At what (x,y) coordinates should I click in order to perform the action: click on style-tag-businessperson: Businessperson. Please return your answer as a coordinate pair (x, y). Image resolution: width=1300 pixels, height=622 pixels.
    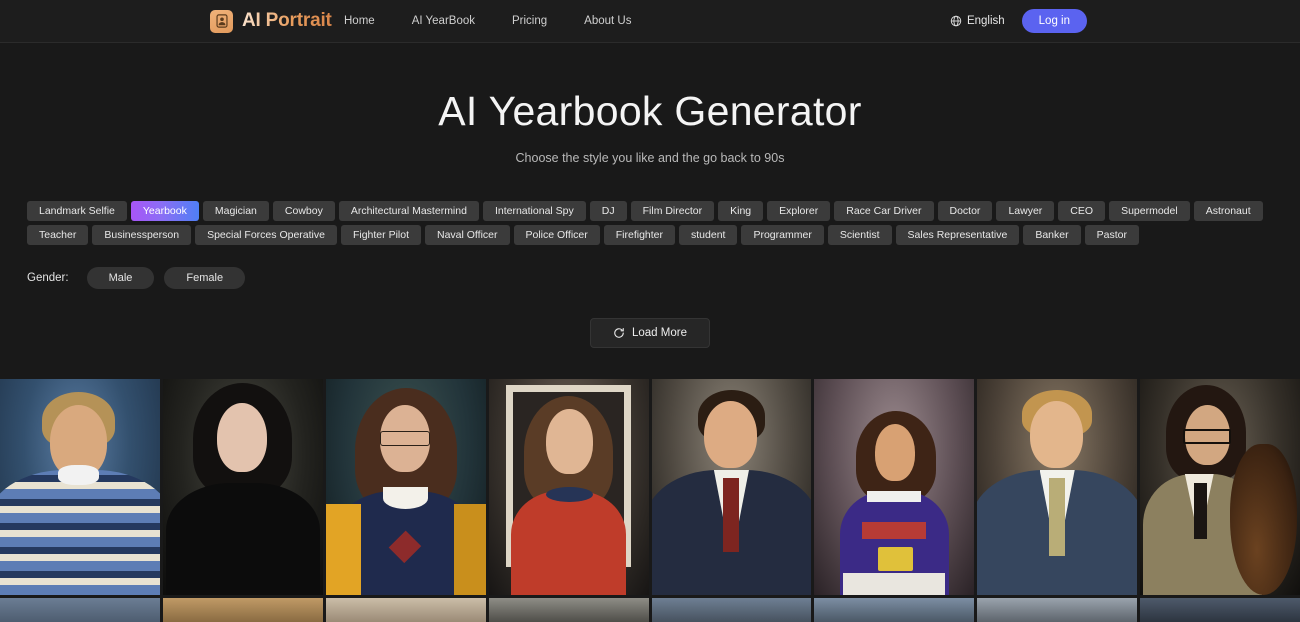
    Looking at the image, I should click on (142, 235).